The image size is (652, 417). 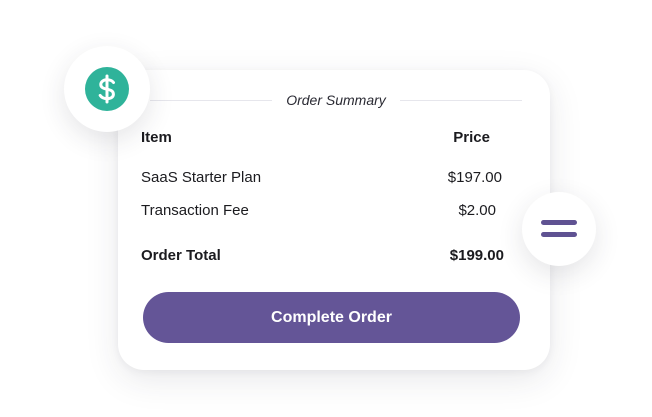 I want to click on dollar-icon, so click(x=107, y=89).